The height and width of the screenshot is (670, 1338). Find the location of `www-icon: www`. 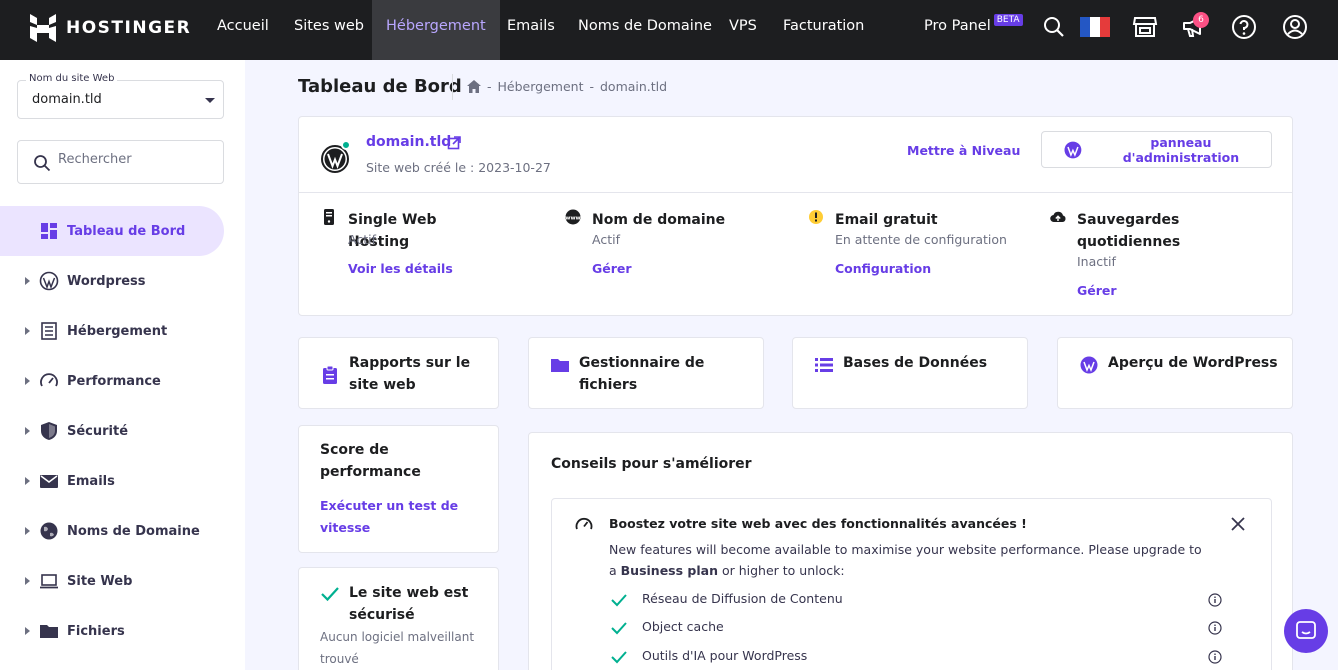

www-icon: www is located at coordinates (573, 217).